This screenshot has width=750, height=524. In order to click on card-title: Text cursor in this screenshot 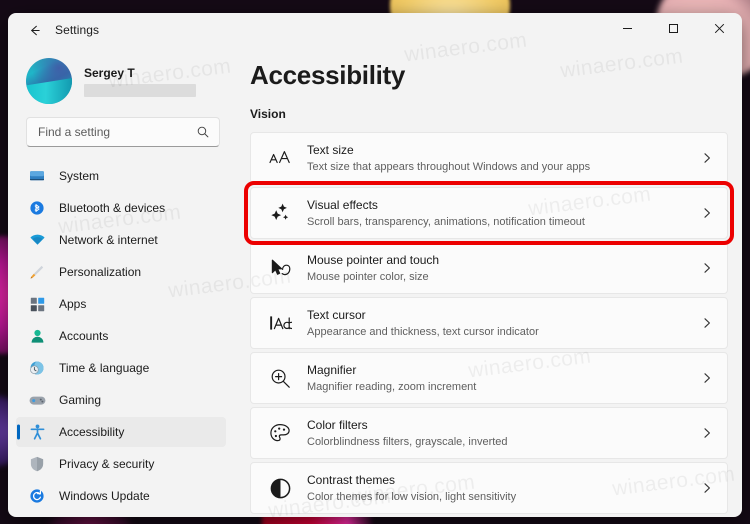, I will do `click(336, 314)`.